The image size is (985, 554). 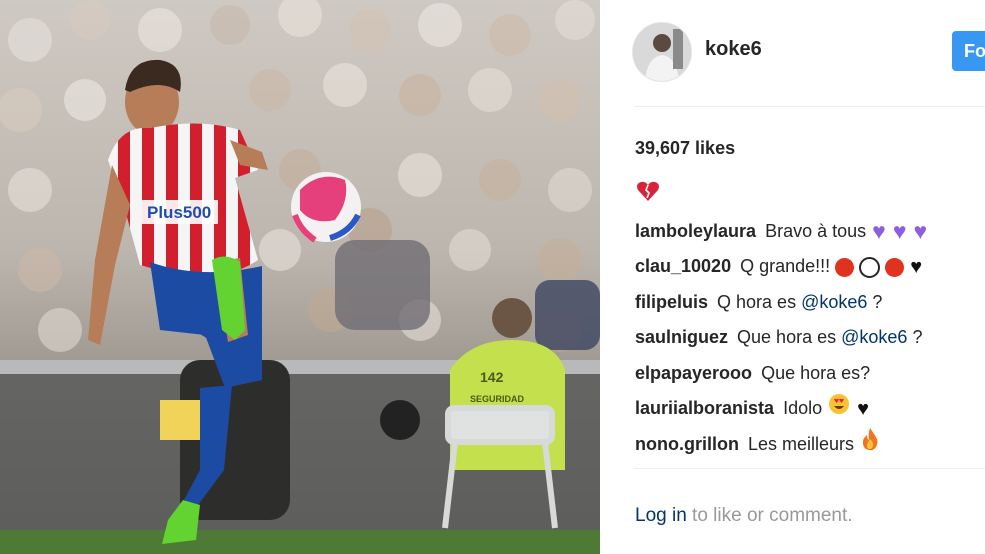 I want to click on username-link: koke6, so click(x=733, y=49).